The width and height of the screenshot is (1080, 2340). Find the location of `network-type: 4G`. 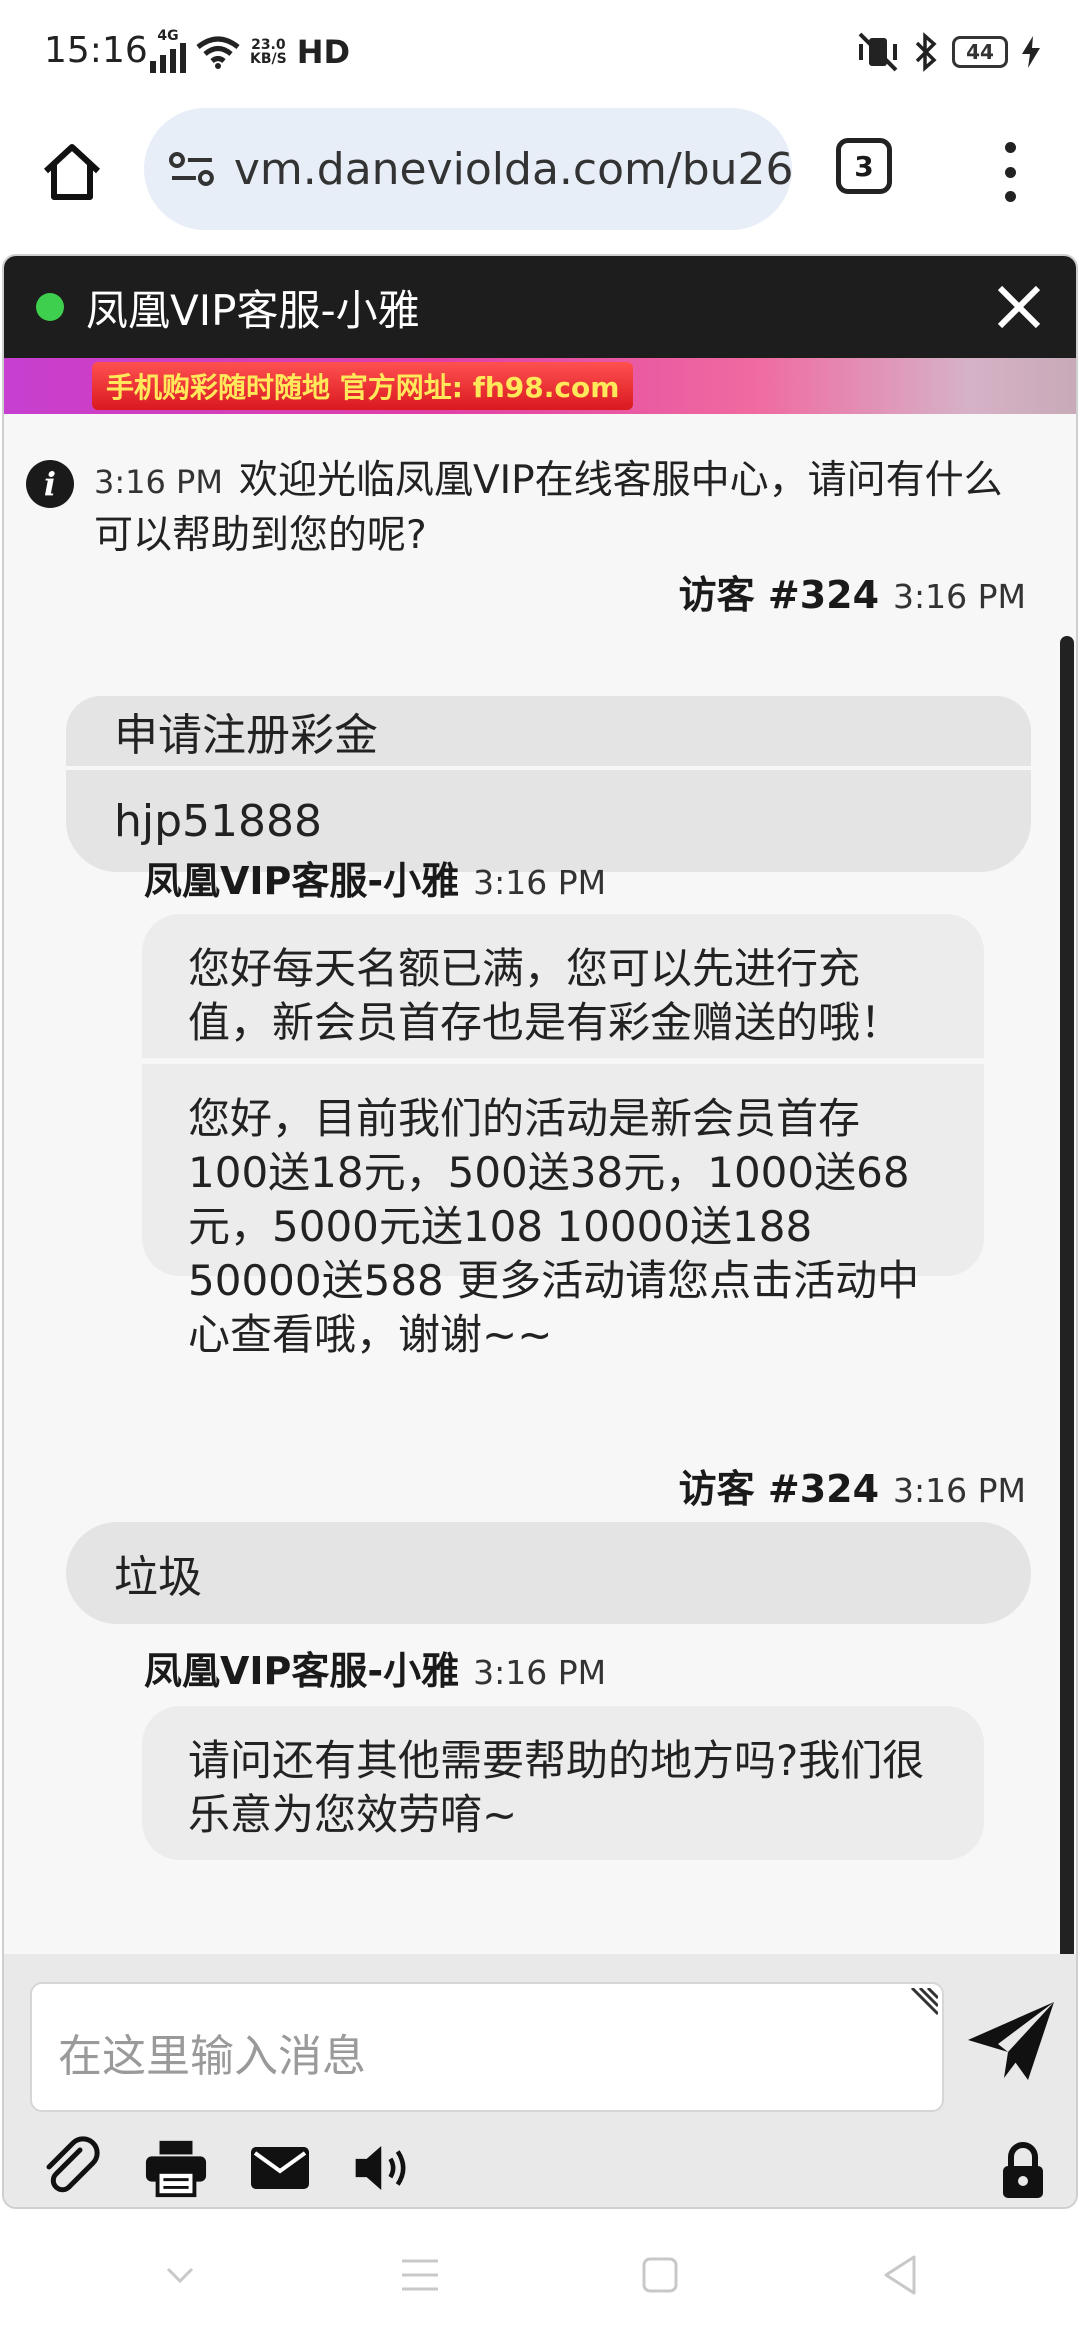

network-type: 4G is located at coordinates (168, 52).